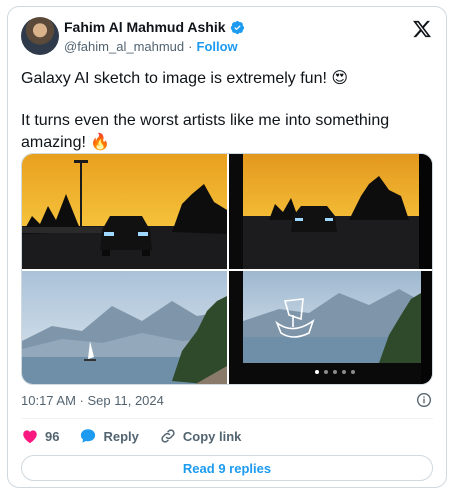 The image size is (456, 498). What do you see at coordinates (141, 436) in the screenshot?
I see `action-bar: 96 Reply Copy link` at bounding box center [141, 436].